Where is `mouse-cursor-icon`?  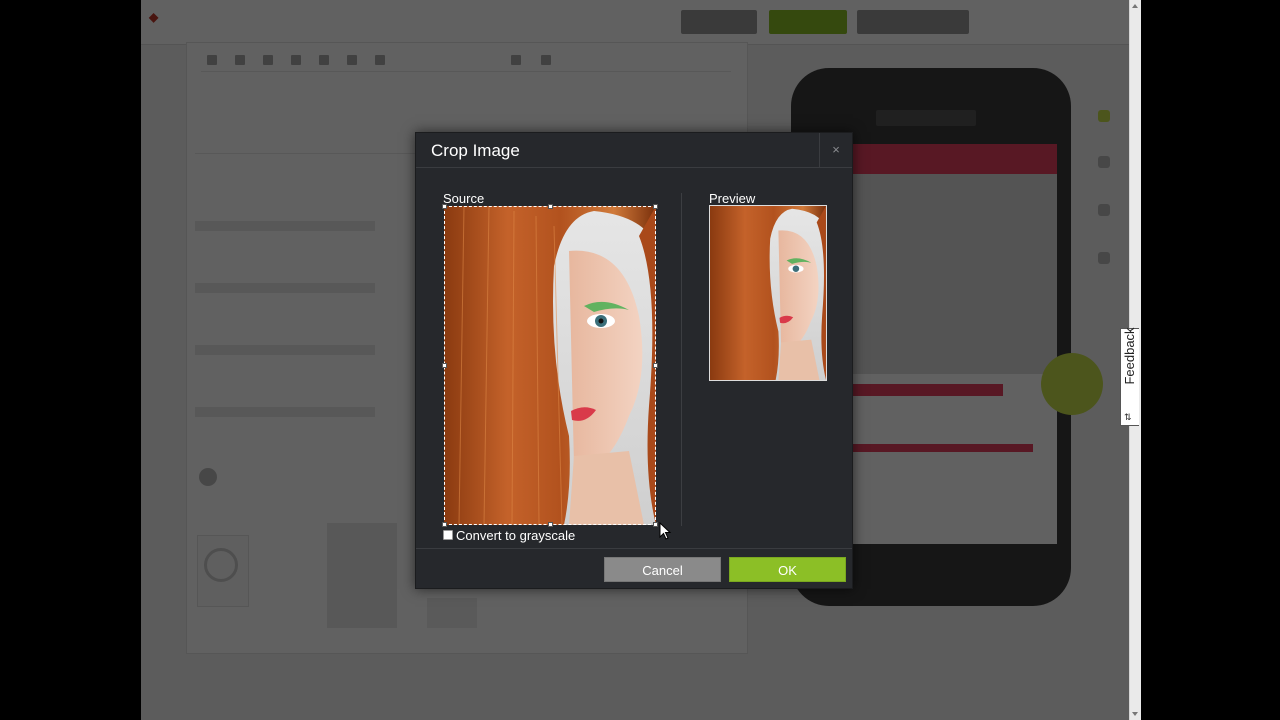
mouse-cursor-icon is located at coordinates (665, 531).